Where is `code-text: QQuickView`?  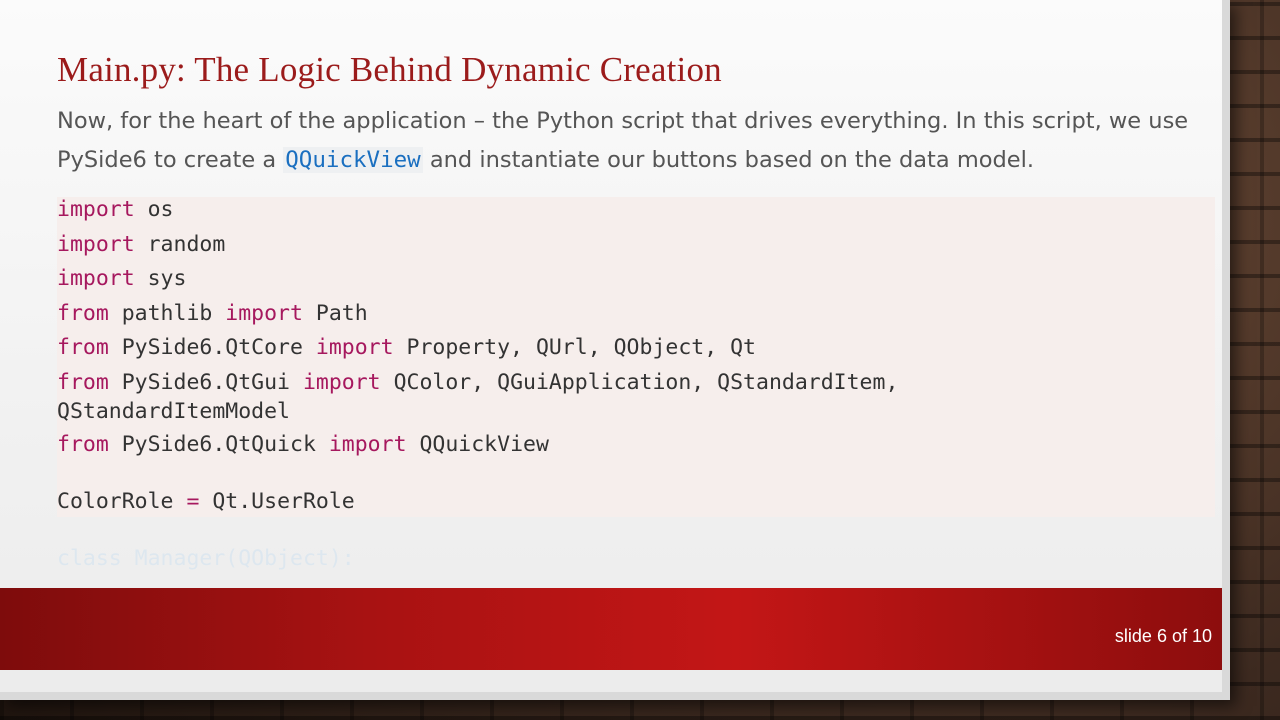
code-text: QQuickView is located at coordinates (477, 444).